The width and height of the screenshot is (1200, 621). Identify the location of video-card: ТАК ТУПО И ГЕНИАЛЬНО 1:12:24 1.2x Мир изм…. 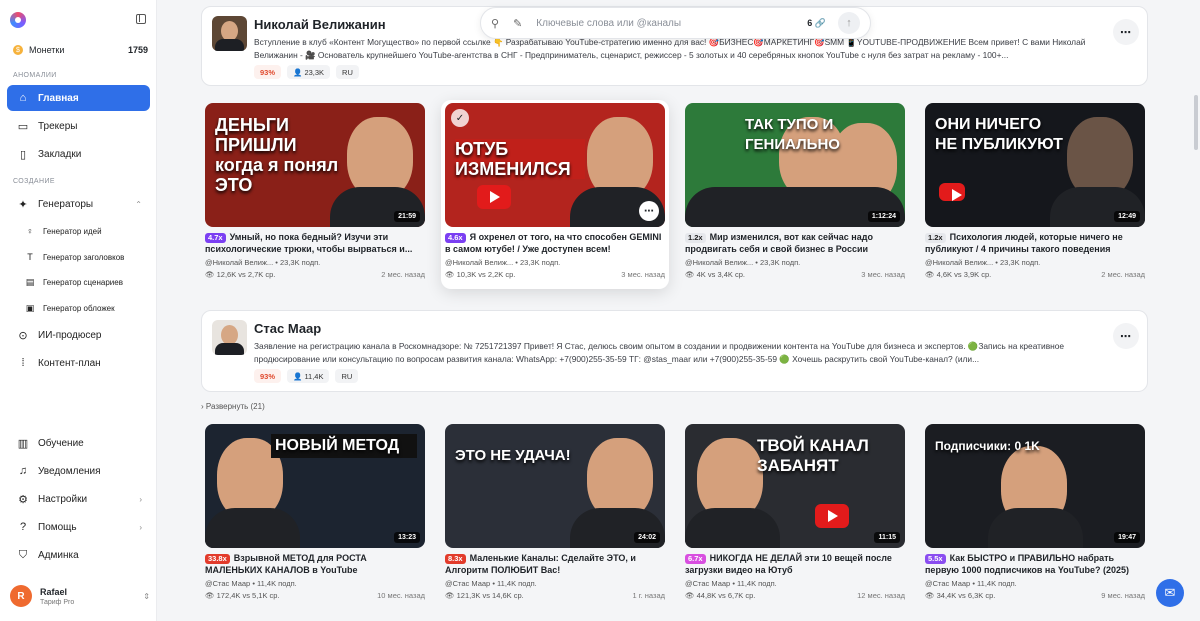
(795, 191).